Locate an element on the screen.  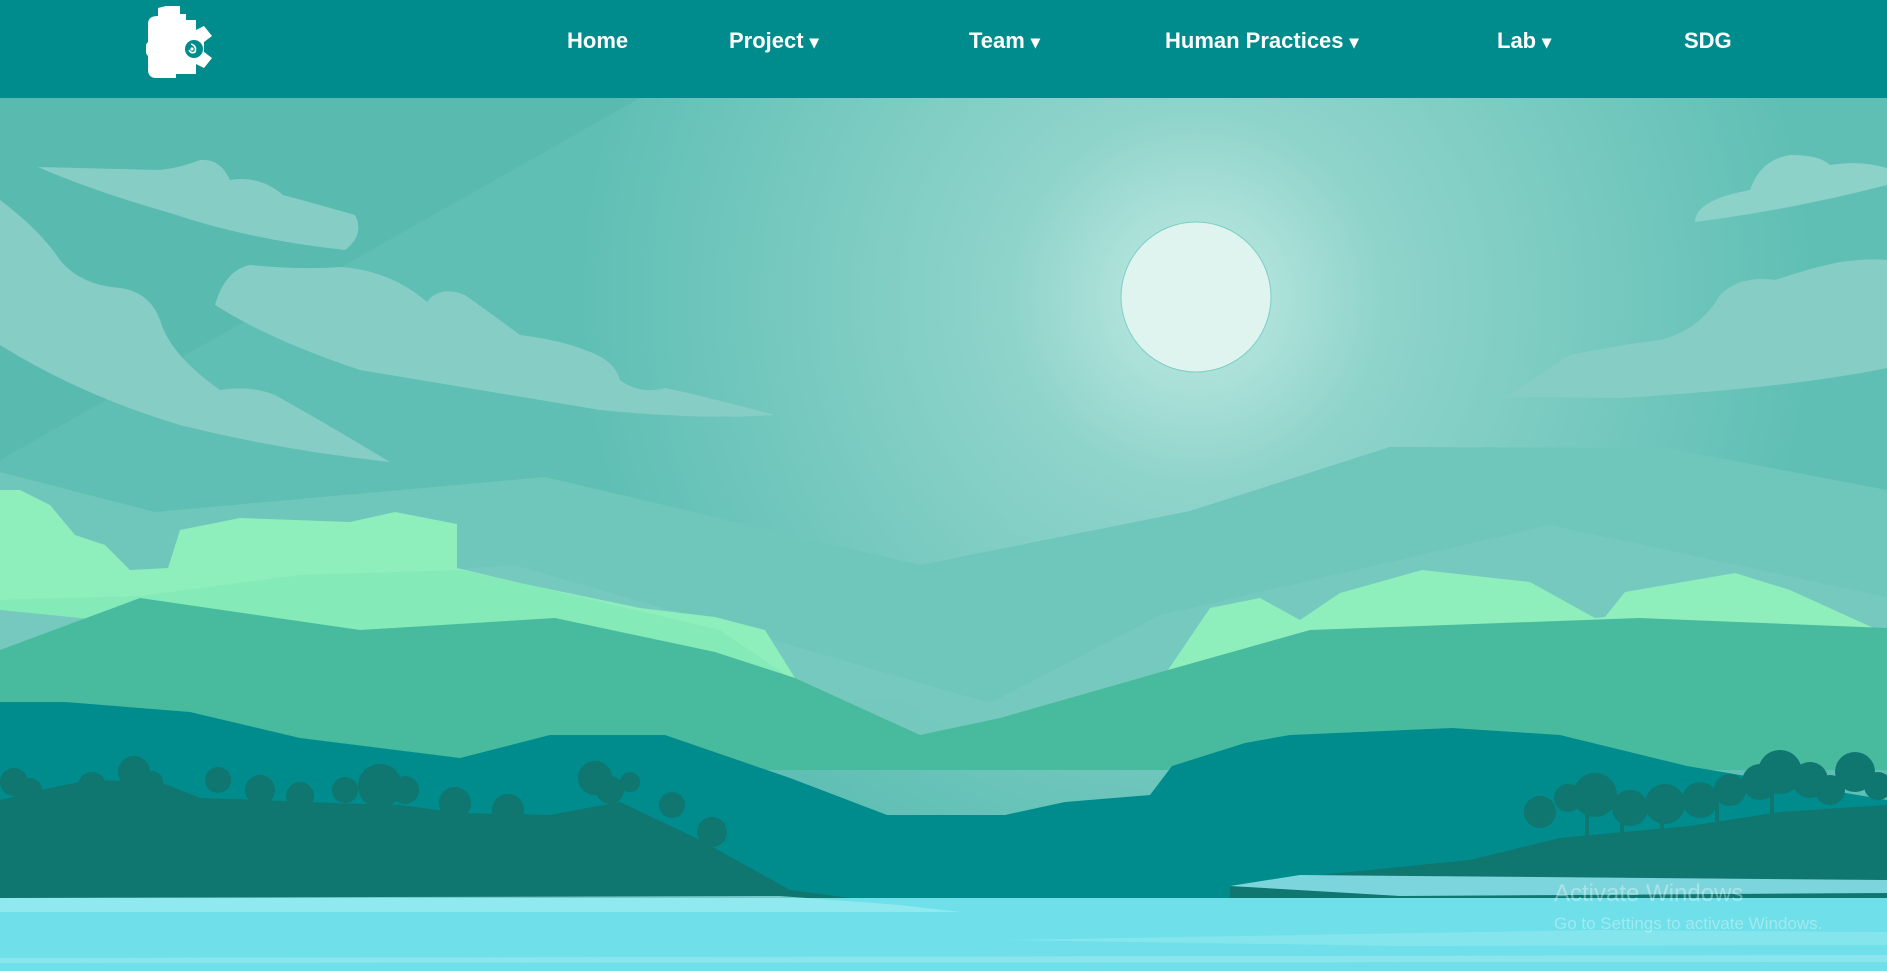
gear-puzzle-logo-icon is located at coordinates (190, 45).